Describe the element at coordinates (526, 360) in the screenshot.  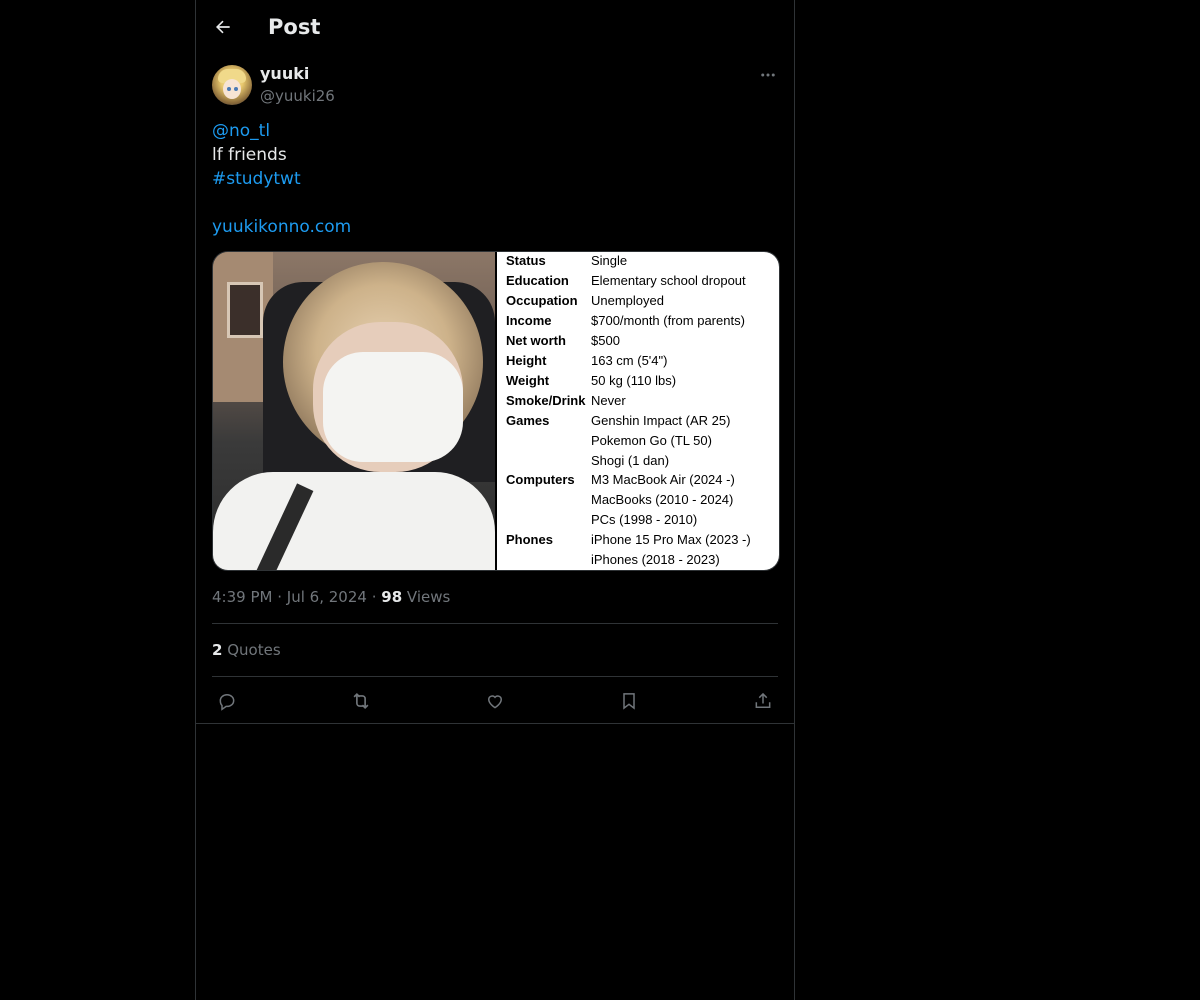
I see `profile-key: Height` at that location.